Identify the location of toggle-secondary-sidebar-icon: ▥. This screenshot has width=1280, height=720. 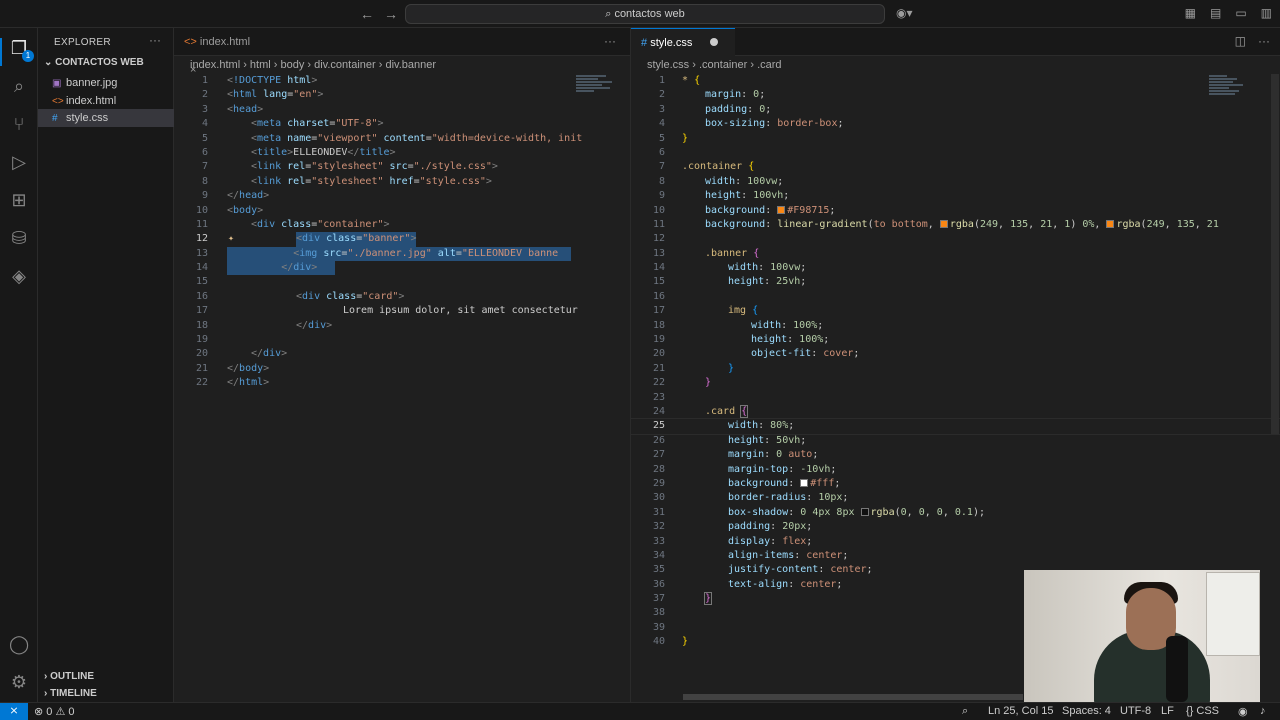
(1266, 13).